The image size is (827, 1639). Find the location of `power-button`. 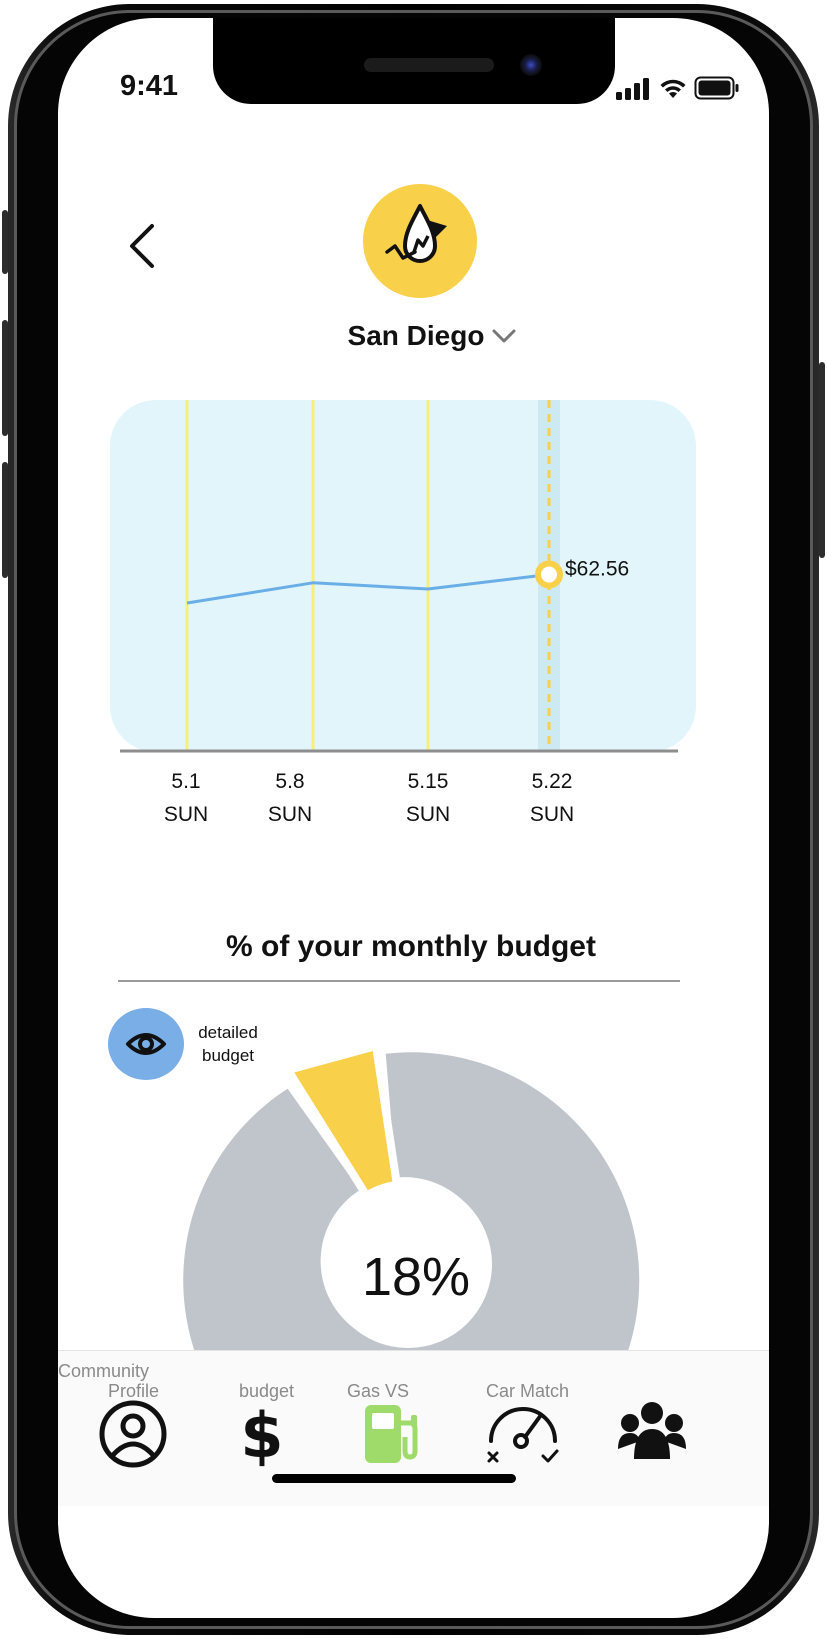

power-button is located at coordinates (822, 460).